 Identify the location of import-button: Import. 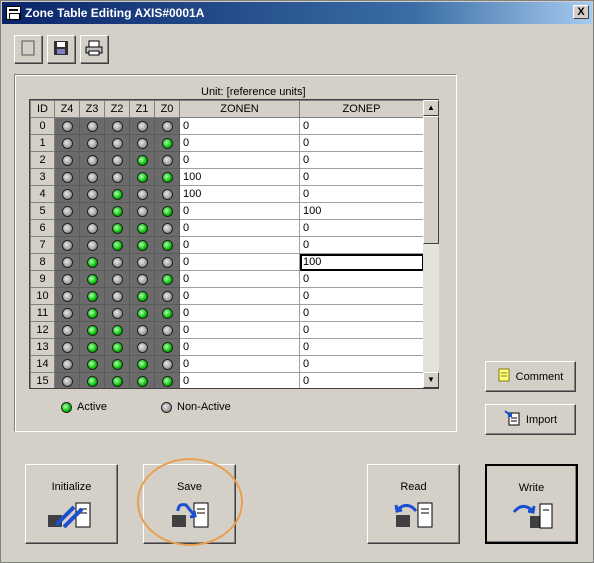
(530, 419).